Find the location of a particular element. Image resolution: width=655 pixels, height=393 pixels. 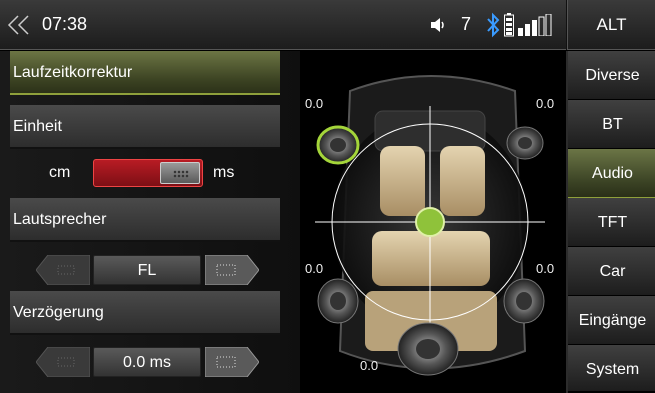

rear-right-speaker is located at coordinates (524, 301).